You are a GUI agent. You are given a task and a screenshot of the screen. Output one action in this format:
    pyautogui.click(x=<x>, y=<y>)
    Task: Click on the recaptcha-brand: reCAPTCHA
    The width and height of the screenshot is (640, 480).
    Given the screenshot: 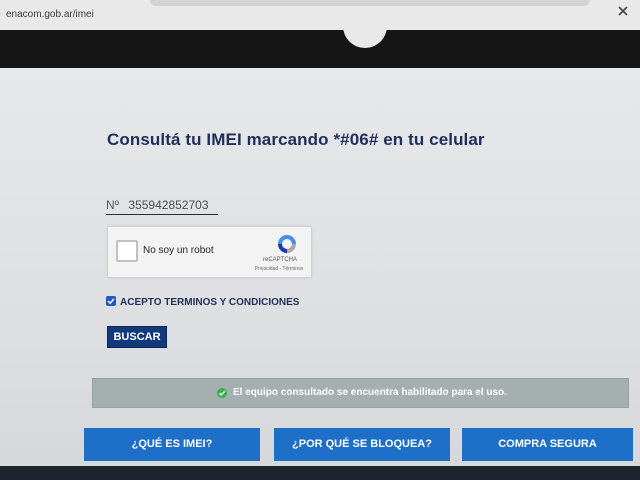 What is the action you would take?
    pyautogui.click(x=279, y=260)
    